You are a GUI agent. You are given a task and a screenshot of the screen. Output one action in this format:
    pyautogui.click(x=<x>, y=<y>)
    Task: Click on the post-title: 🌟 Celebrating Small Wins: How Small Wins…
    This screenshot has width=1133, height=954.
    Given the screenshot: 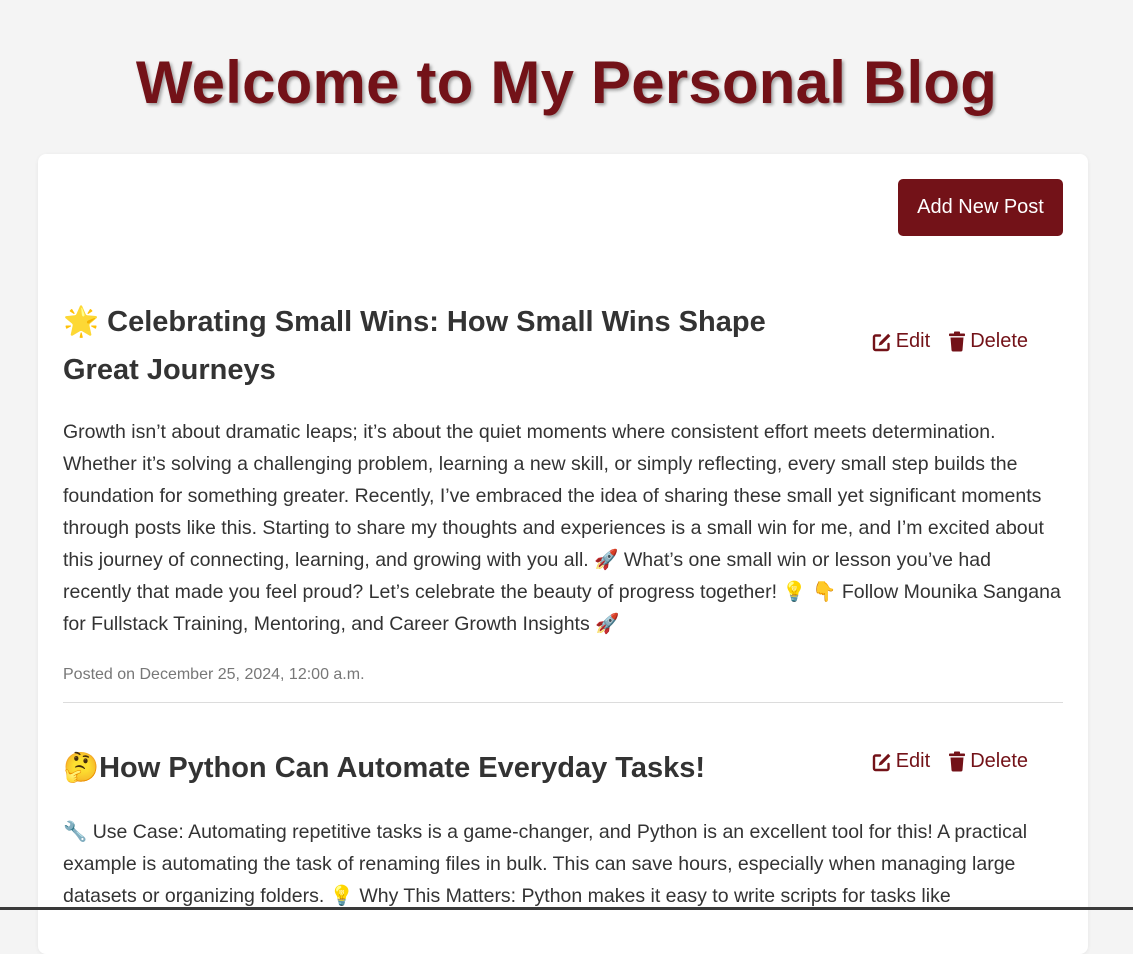 What is the action you would take?
    pyautogui.click(x=414, y=346)
    